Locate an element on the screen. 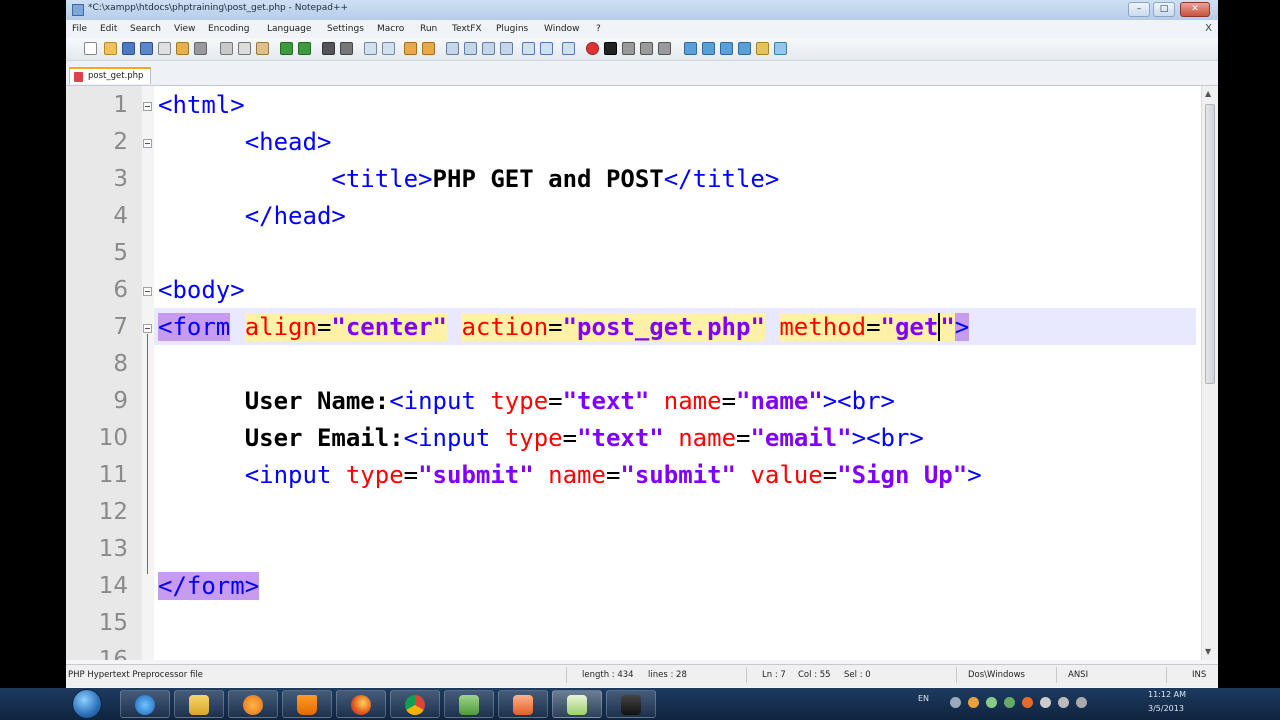 The image size is (1280, 720). close-file-icon is located at coordinates (164, 48).